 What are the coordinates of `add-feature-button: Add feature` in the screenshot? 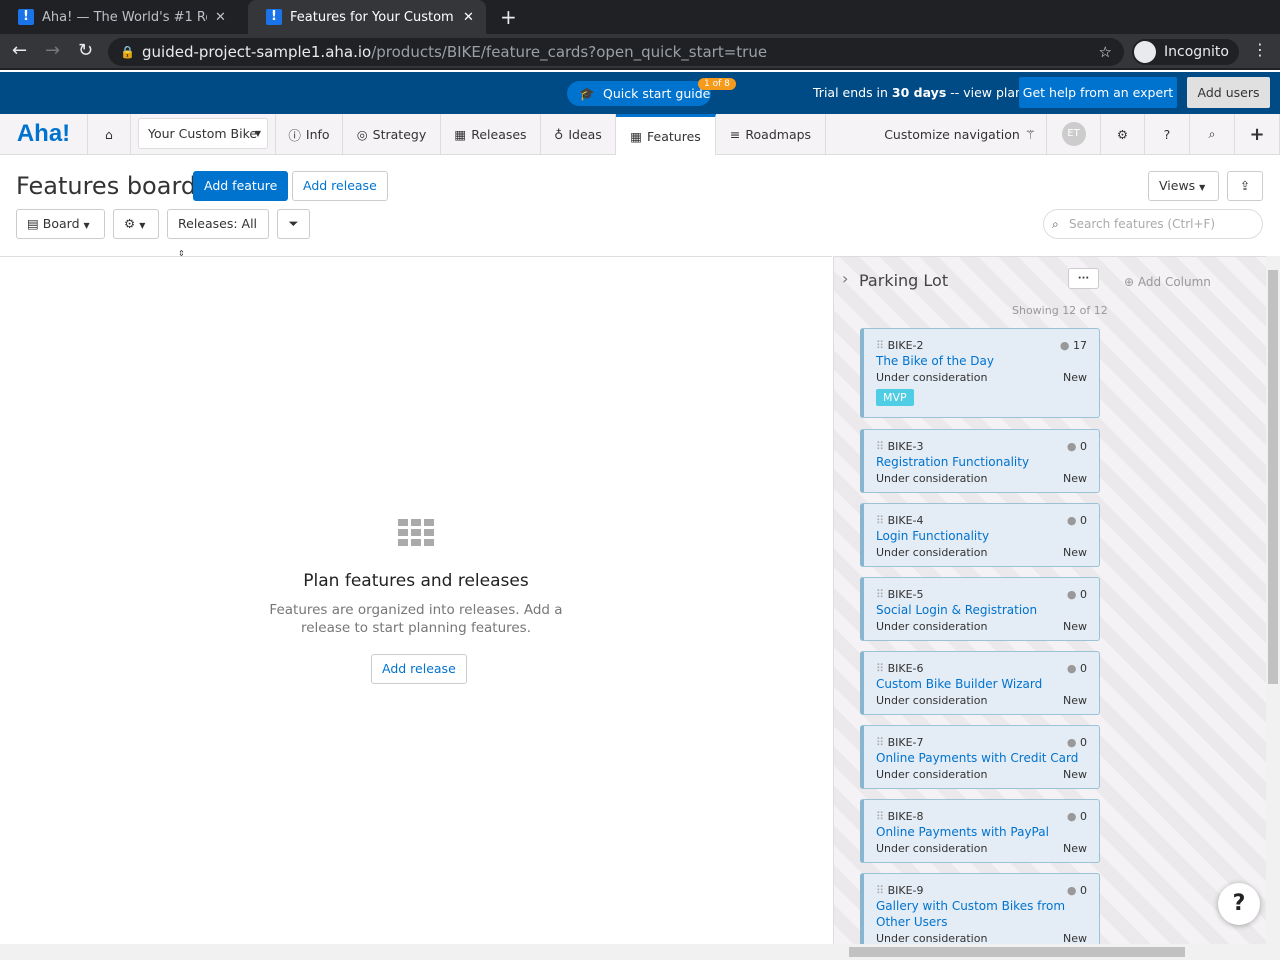 It's located at (241, 186).